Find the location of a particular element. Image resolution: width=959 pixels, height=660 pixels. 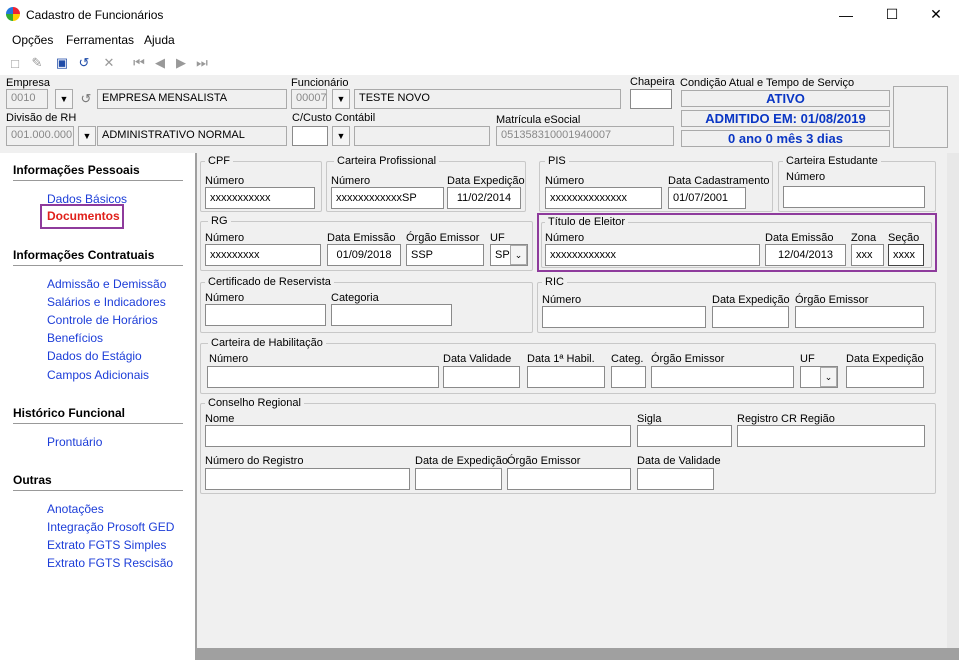

sidebar-item-fgts-rescisao: Extrato FGTS Rescisão is located at coordinates (110, 563).